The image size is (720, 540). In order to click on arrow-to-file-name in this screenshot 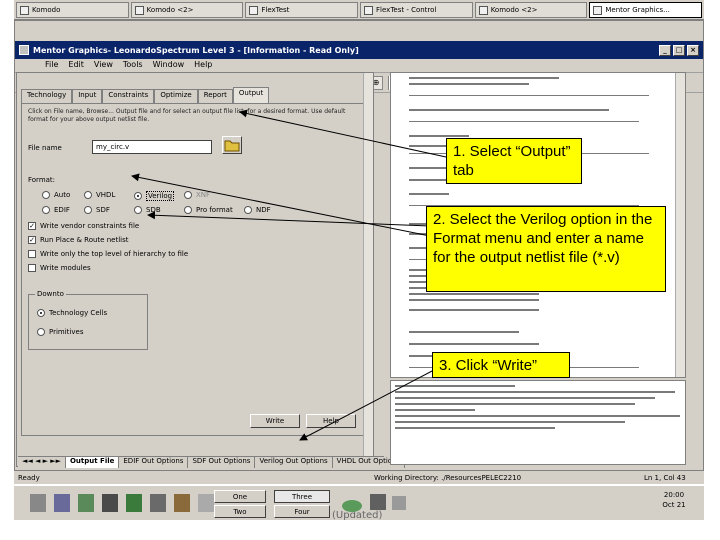, I will do `click(281, 205)`.